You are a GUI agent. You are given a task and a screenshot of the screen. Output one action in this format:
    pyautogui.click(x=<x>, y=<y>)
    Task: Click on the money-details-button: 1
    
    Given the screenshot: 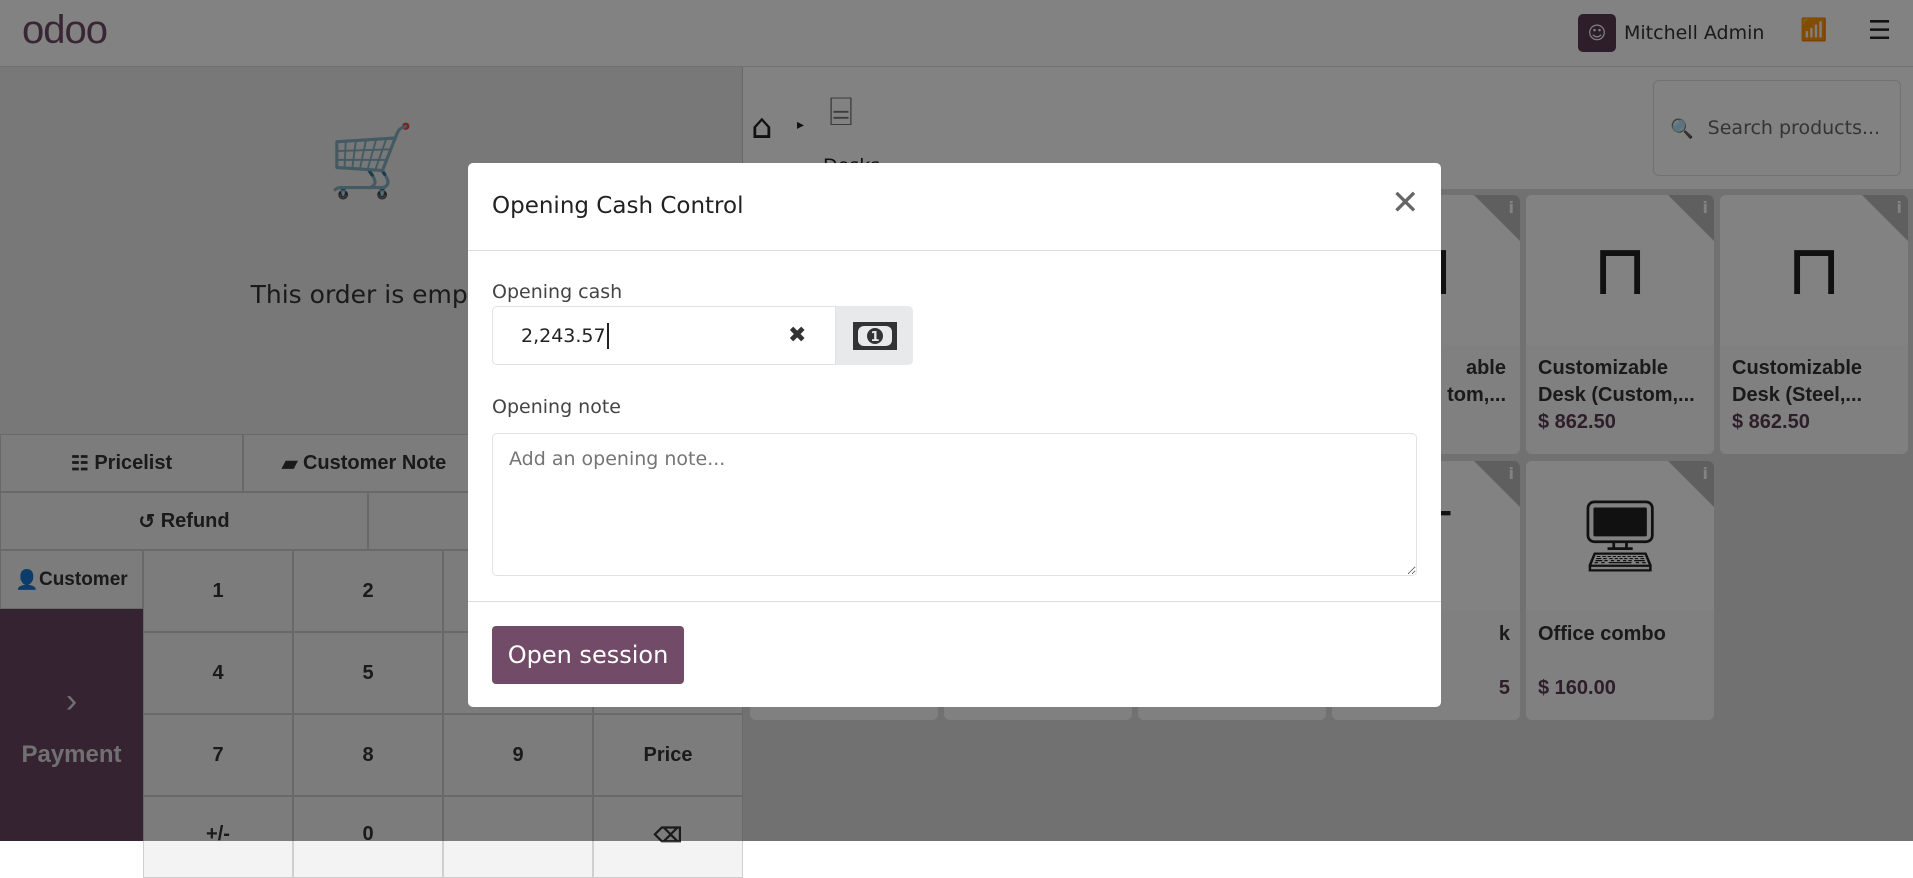 What is the action you would take?
    pyautogui.click(x=874, y=335)
    